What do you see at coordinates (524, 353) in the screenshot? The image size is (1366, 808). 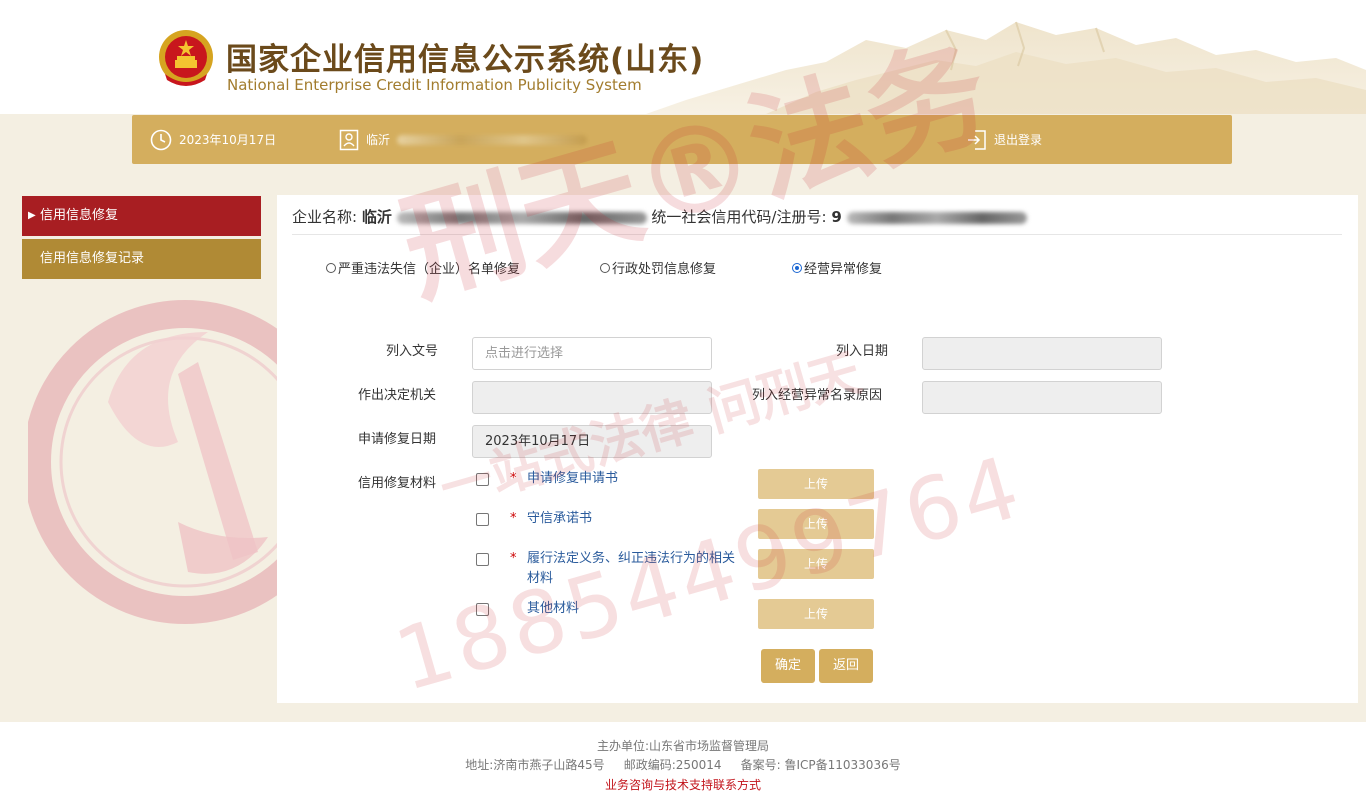 I see `doc-no-placeholder: 点击进行选择` at bounding box center [524, 353].